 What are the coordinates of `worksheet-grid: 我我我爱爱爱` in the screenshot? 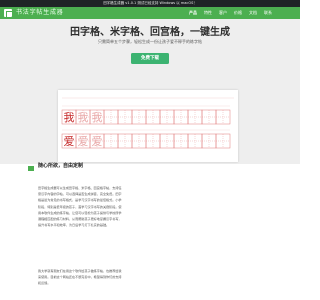 It's located at (147, 123).